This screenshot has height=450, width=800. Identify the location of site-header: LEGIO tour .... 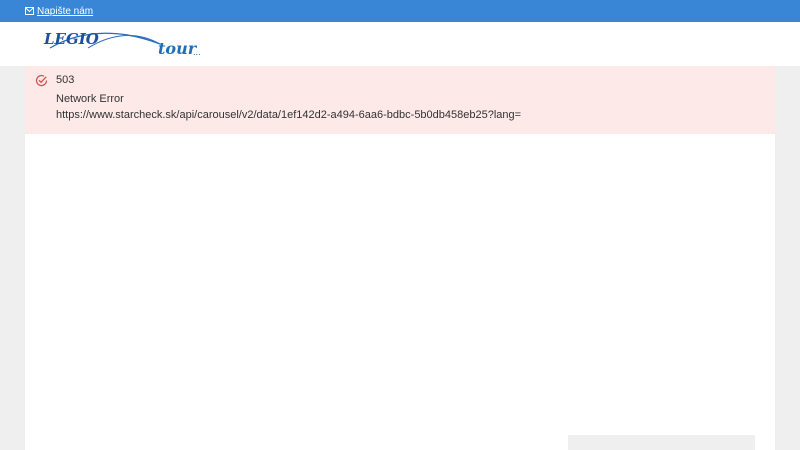
(400, 44).